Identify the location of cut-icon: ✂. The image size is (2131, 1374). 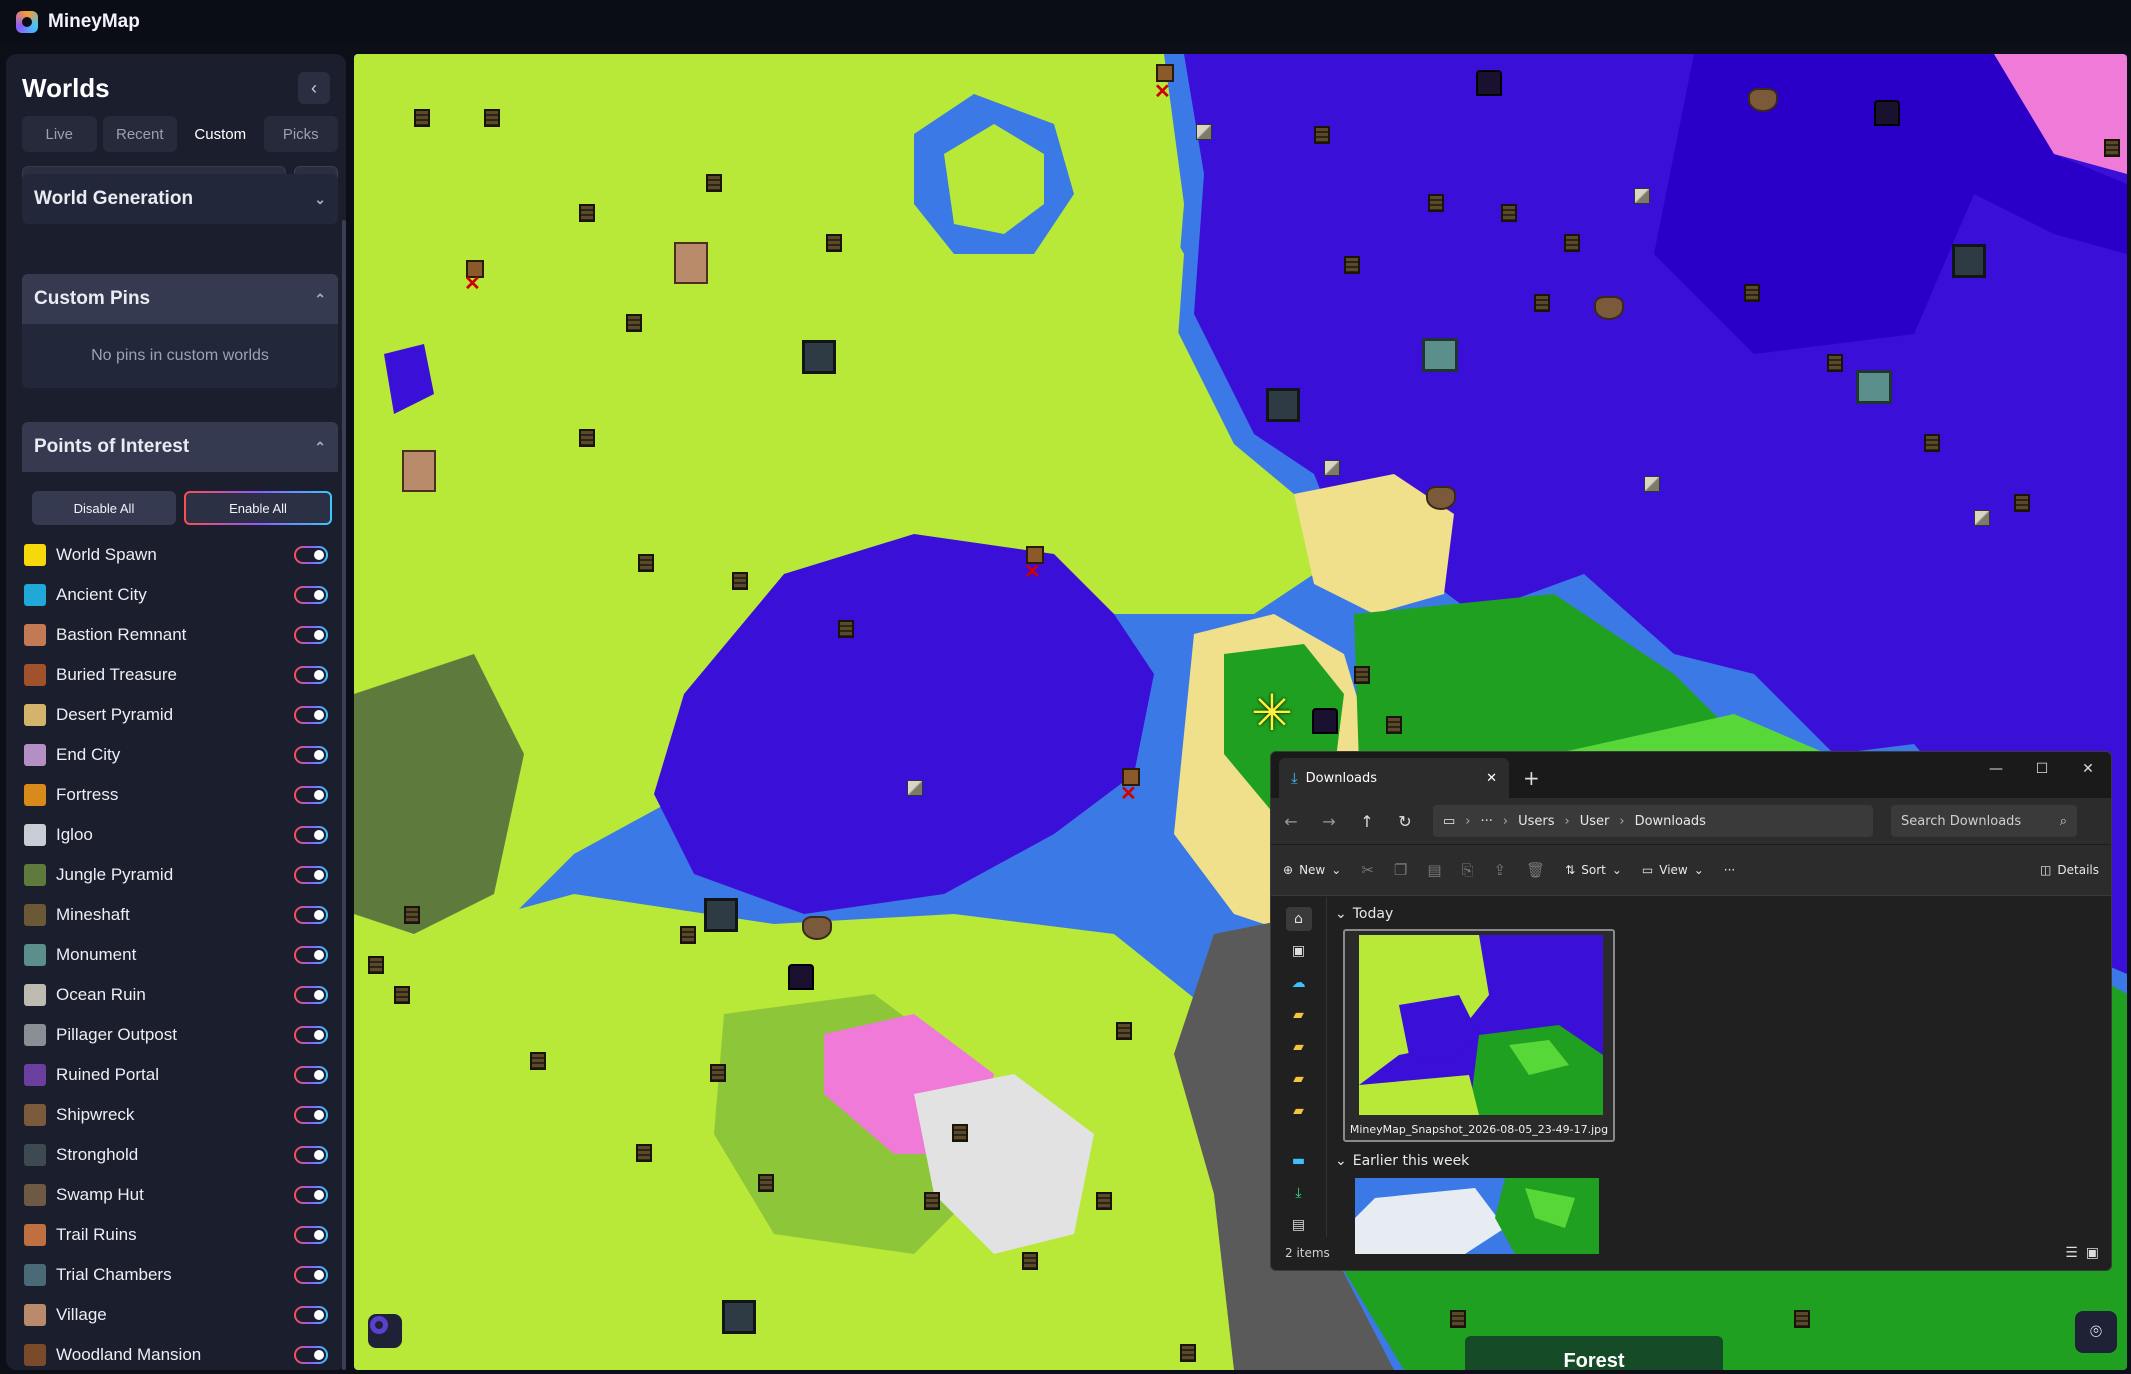
(1367, 870).